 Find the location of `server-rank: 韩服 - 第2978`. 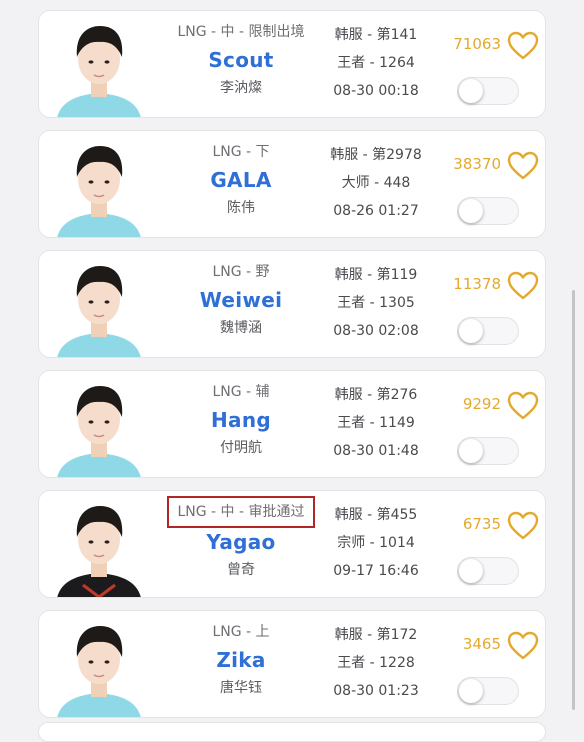

server-rank: 韩服 - 第2978 is located at coordinates (376, 155).